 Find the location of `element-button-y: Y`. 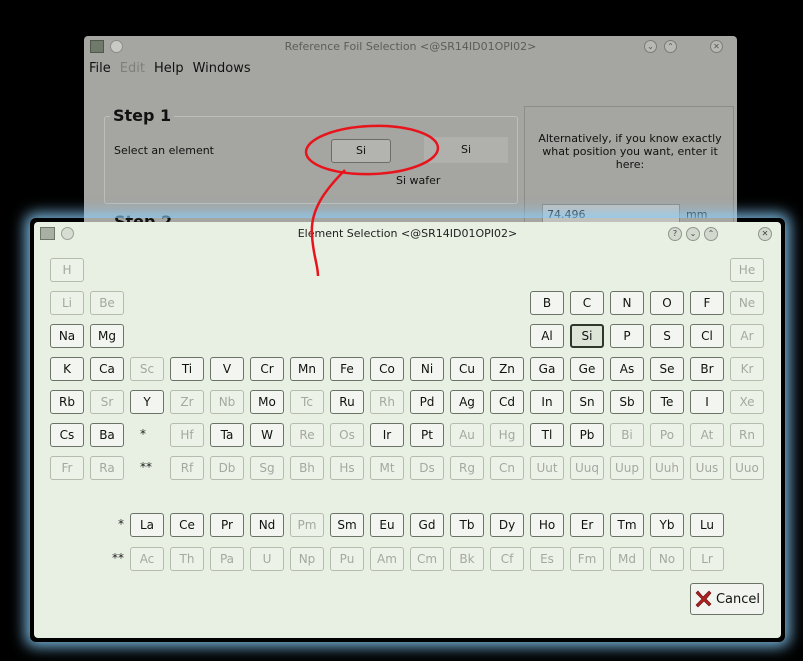

element-button-y: Y is located at coordinates (147, 402).